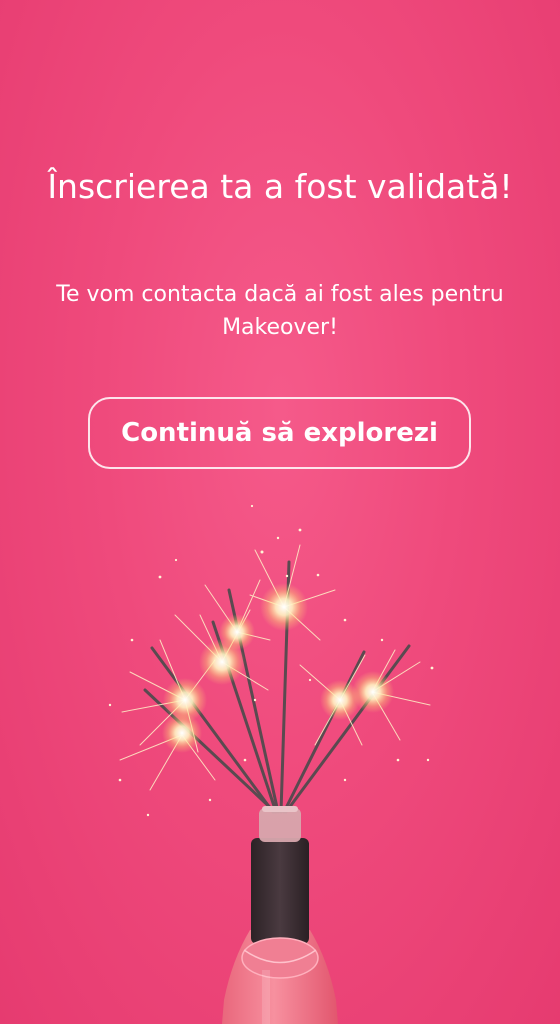 This screenshot has height=1024, width=560. I want to click on continue-exploring-button: Continuă să explorezi, so click(279, 433).